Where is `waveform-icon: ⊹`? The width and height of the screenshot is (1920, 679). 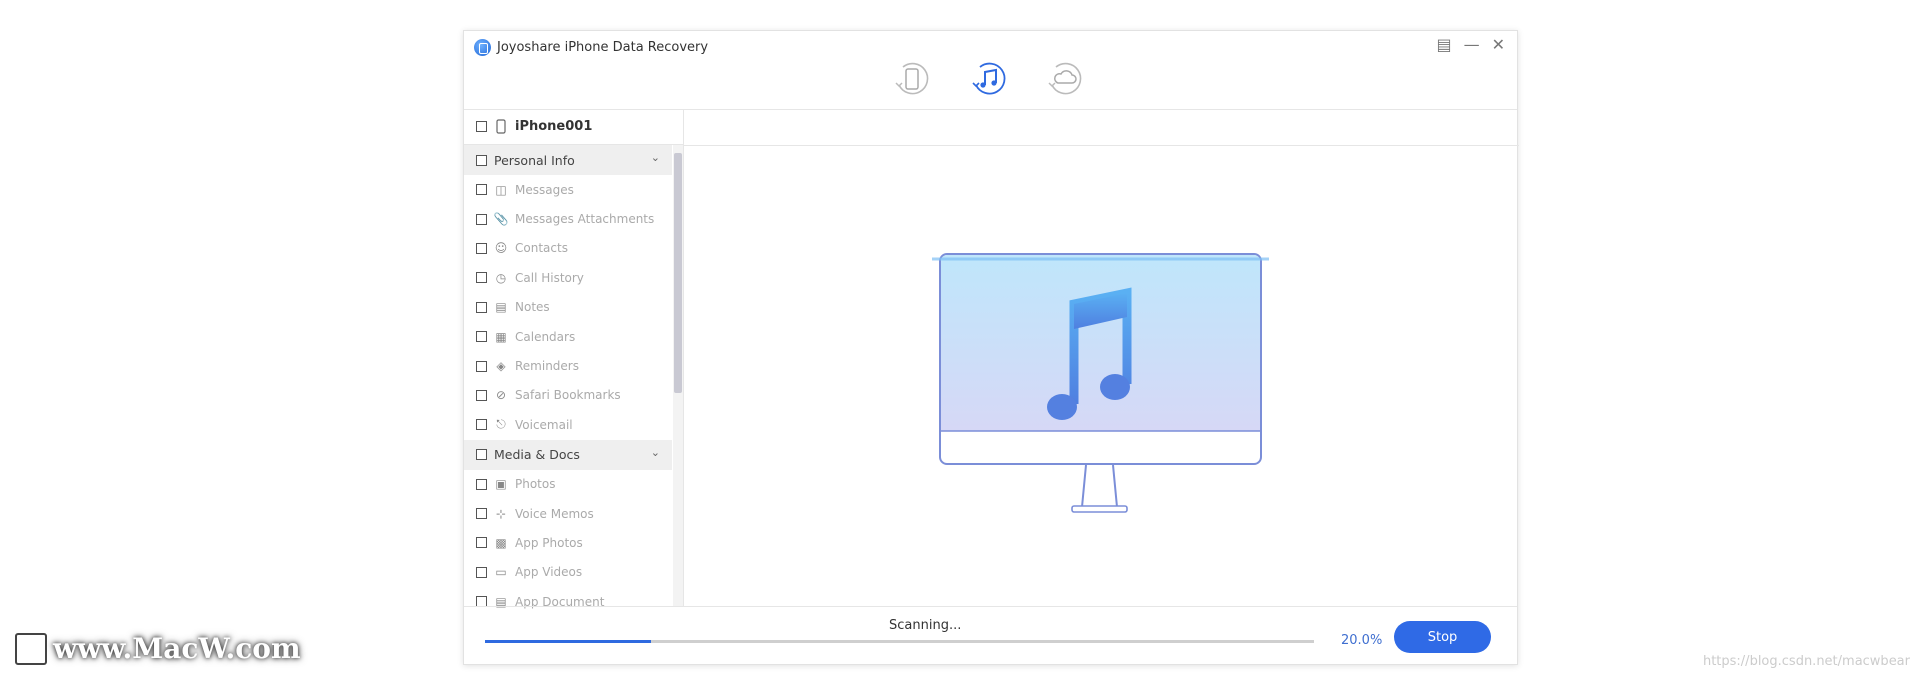
waveform-icon: ⊹ is located at coordinates (501, 513).